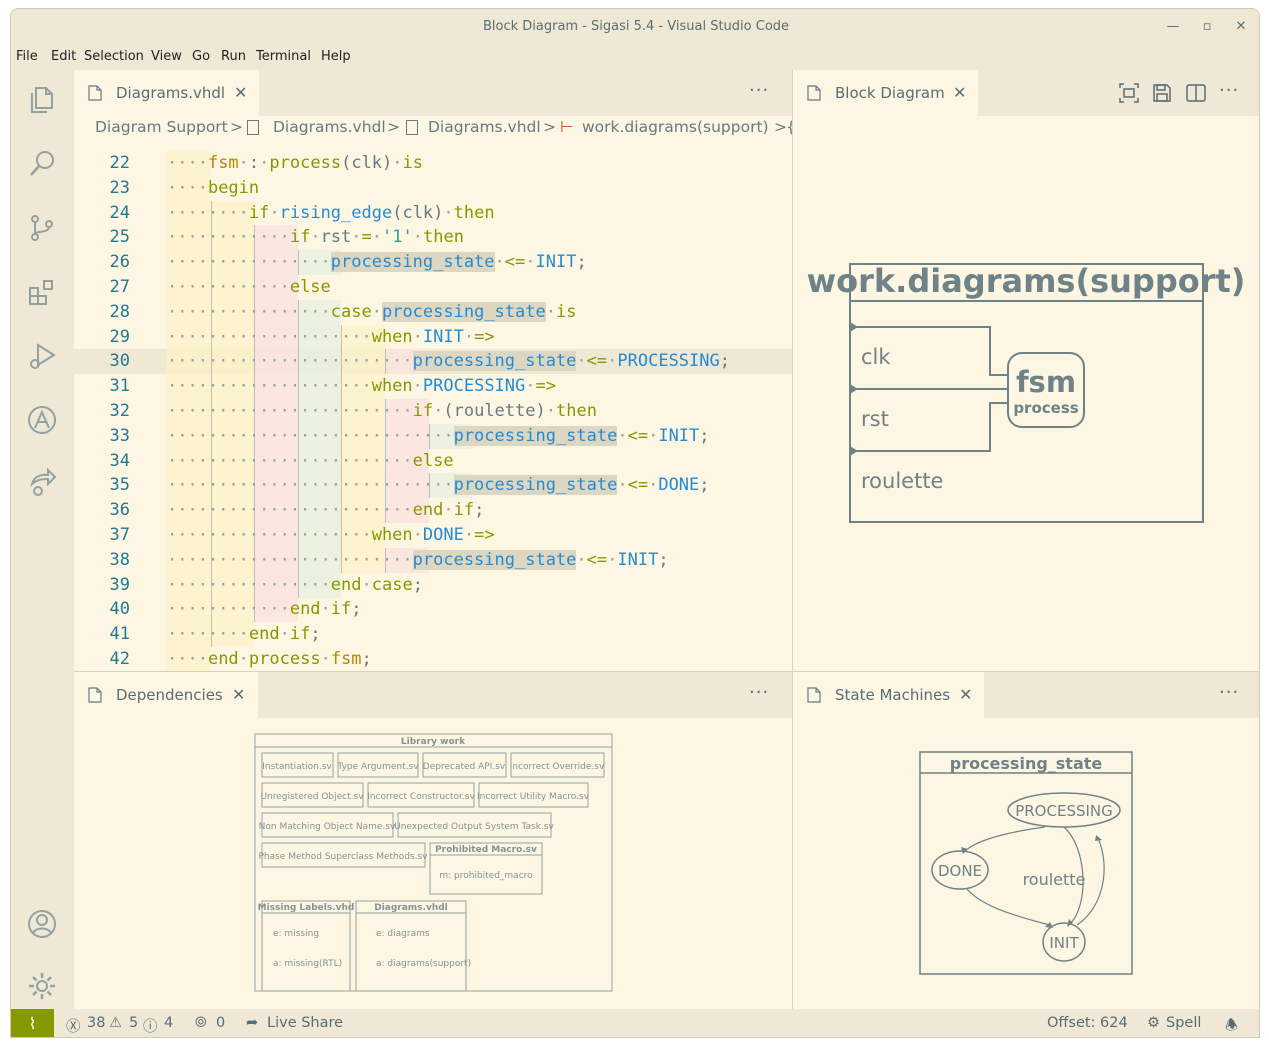 The height and width of the screenshot is (1046, 1269). I want to click on search-icon, so click(42, 164).